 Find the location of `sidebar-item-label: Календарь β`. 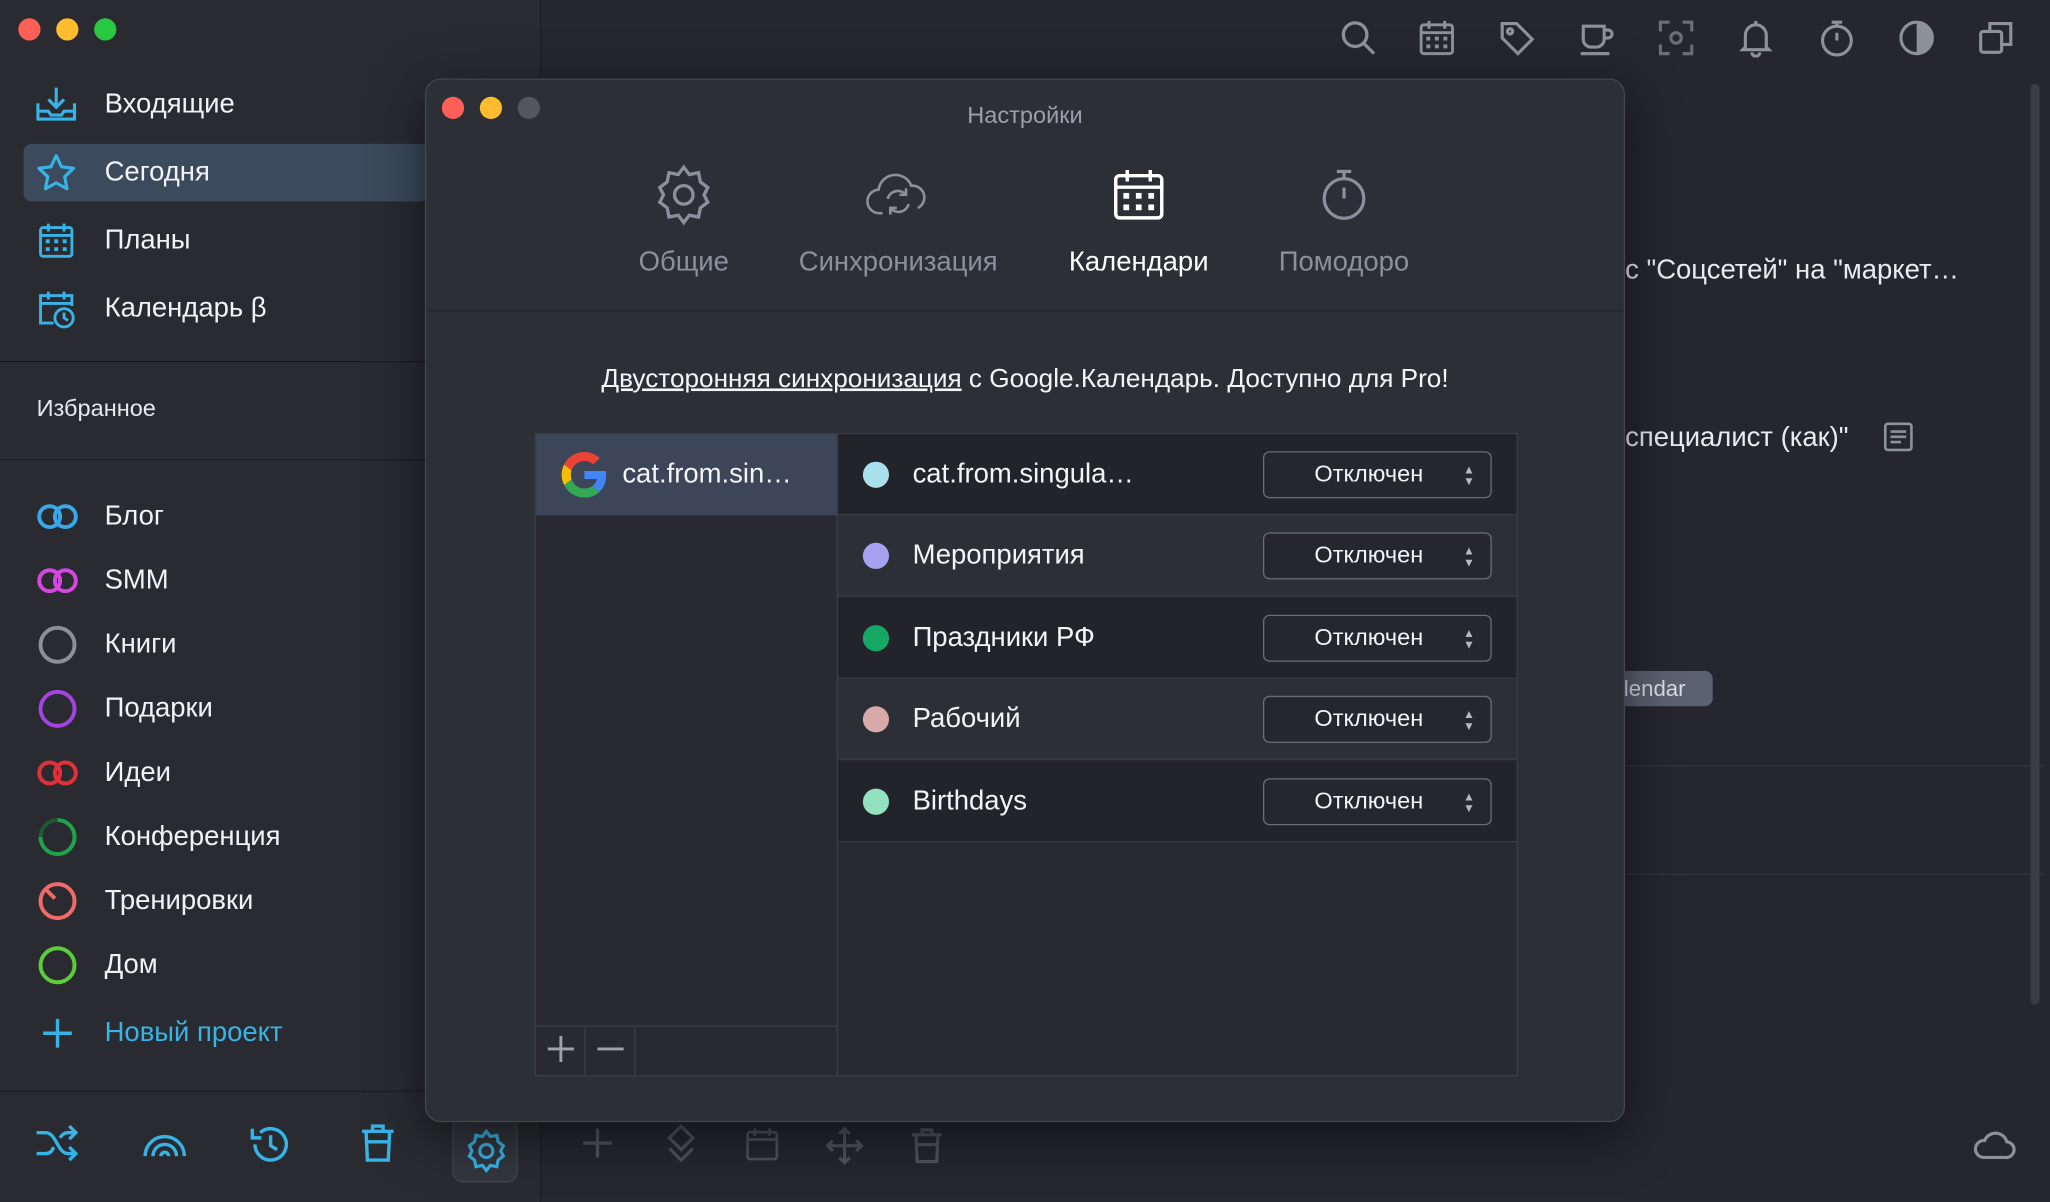

sidebar-item-label: Календарь β is located at coordinates (185, 308).